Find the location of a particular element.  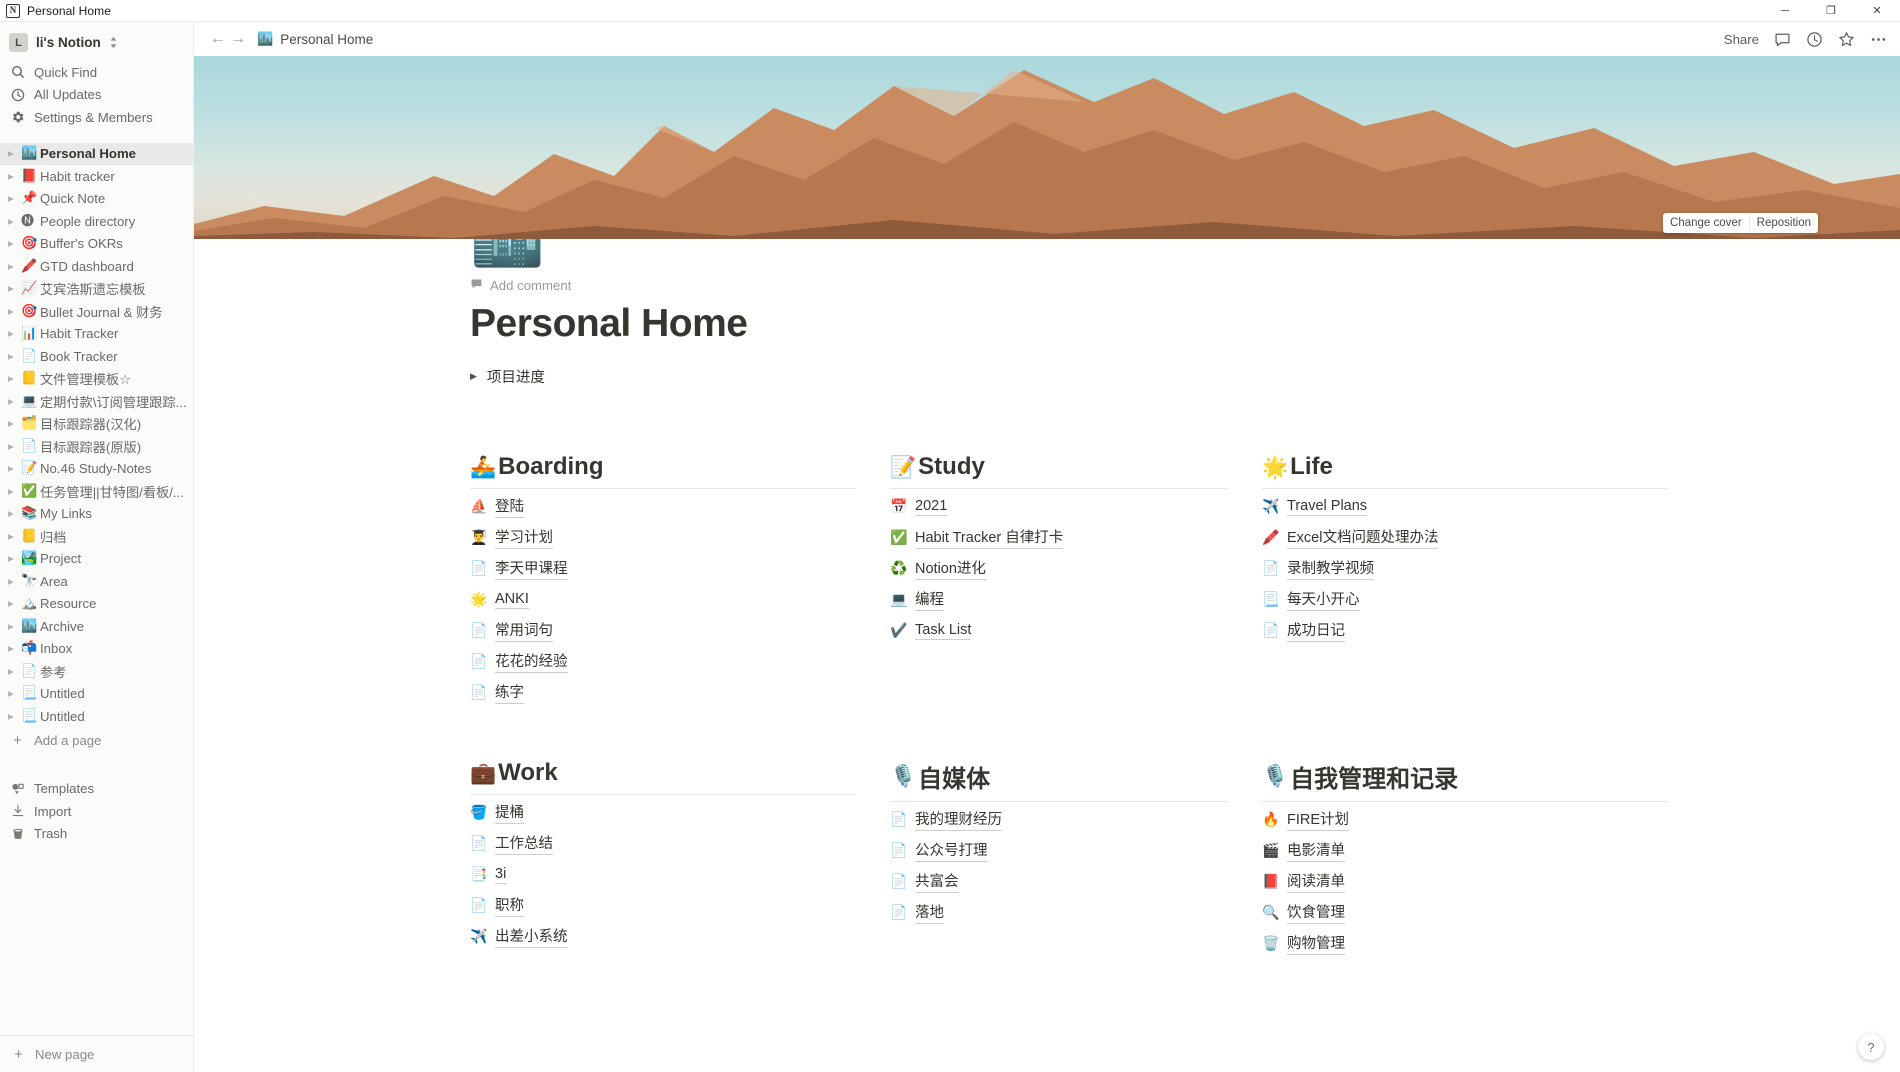

sidebar-page-item: ▶ 📌 Quick Note is located at coordinates (96, 199).